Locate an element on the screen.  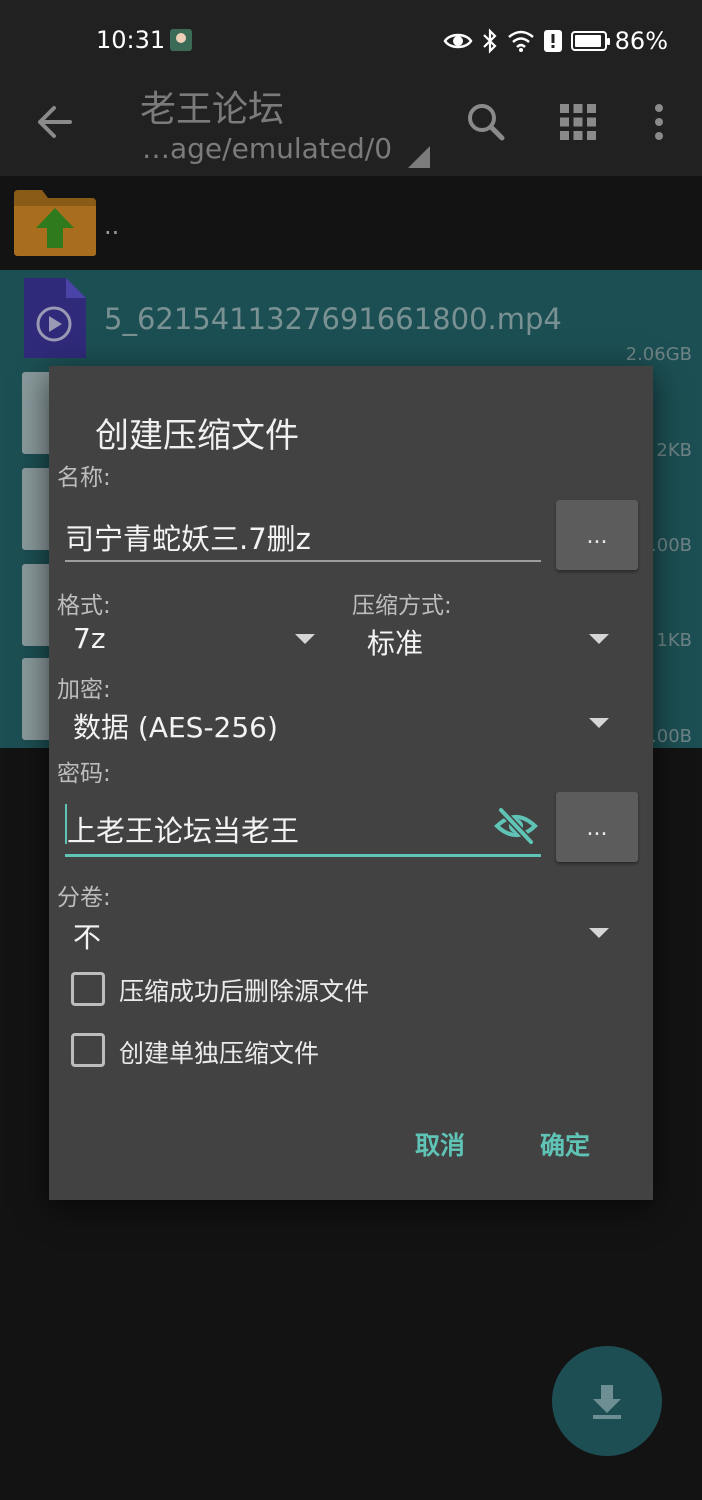
encryption-dropdown-icon is located at coordinates (599, 723).